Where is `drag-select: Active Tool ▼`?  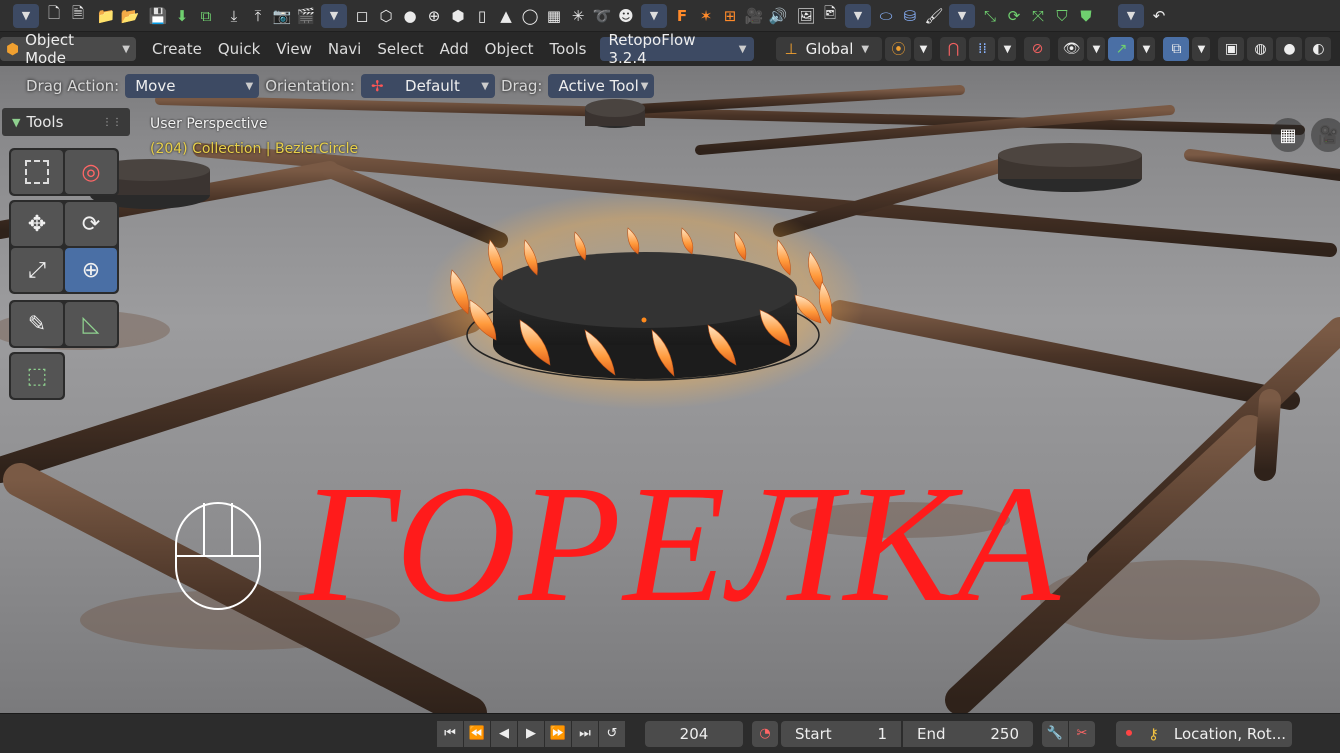 drag-select: Active Tool ▼ is located at coordinates (601, 86).